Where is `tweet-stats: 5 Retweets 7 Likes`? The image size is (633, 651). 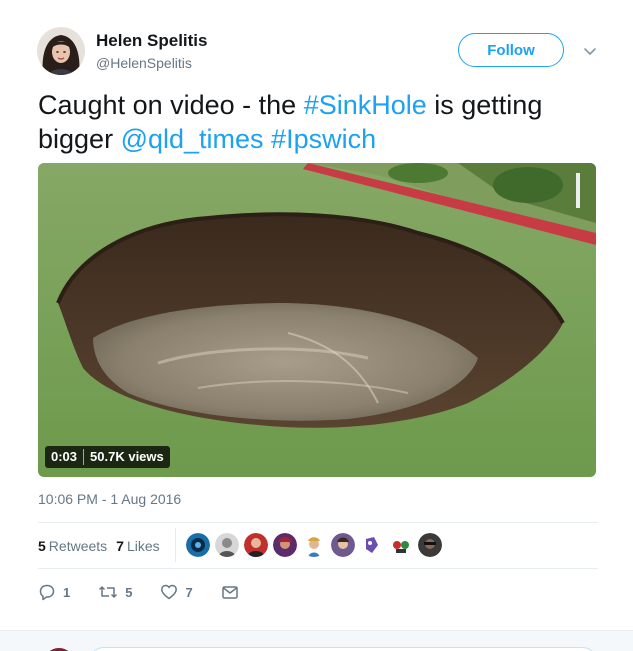
tweet-stats: 5 Retweets 7 Likes is located at coordinates (103, 546).